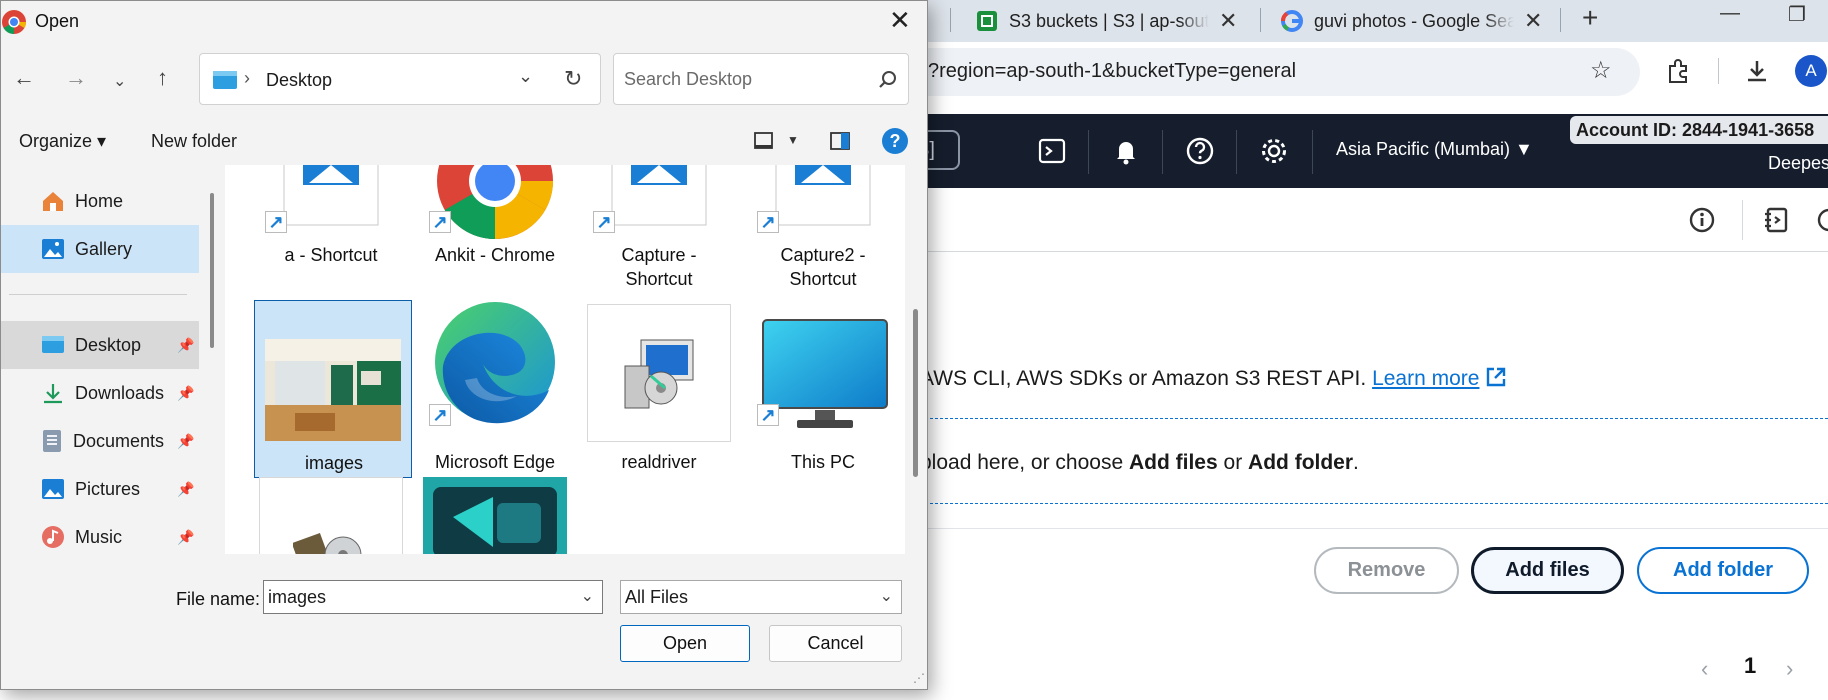 This screenshot has width=1828, height=700. I want to click on nav-item-documents: Documents 📌, so click(100, 441).